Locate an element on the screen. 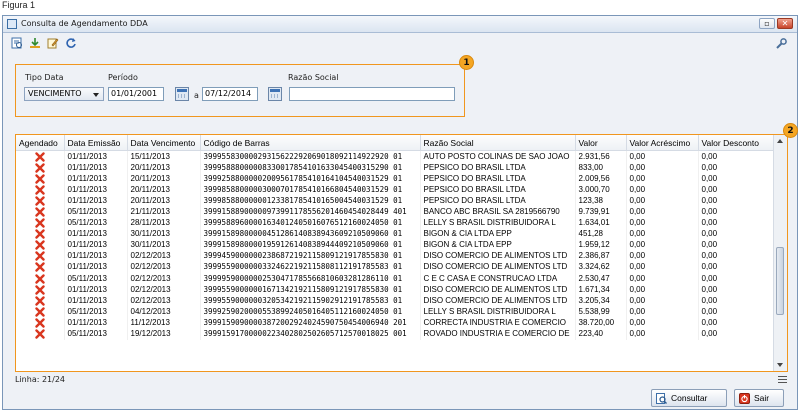 This screenshot has width=800, height=412. column-header: Data Emissão is located at coordinates (96, 143).